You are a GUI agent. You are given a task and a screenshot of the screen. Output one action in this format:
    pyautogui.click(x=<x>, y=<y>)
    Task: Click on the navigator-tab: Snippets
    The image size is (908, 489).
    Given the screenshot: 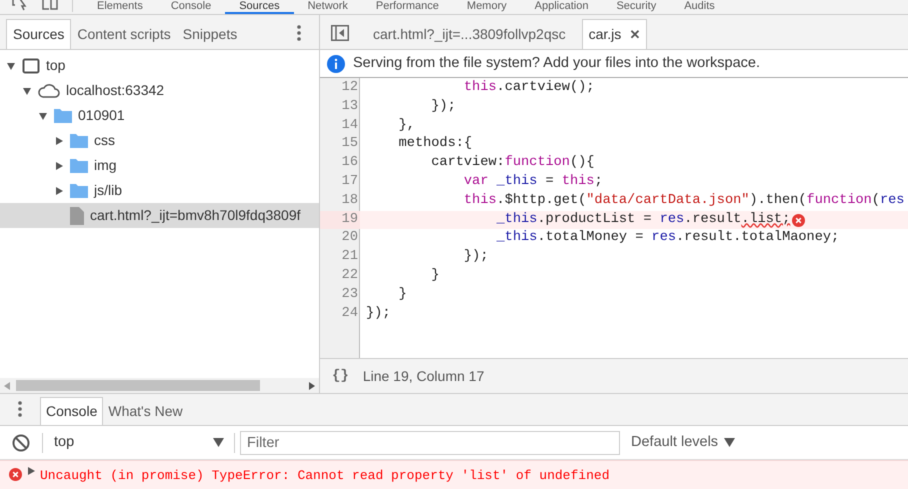 What is the action you would take?
    pyautogui.click(x=210, y=34)
    